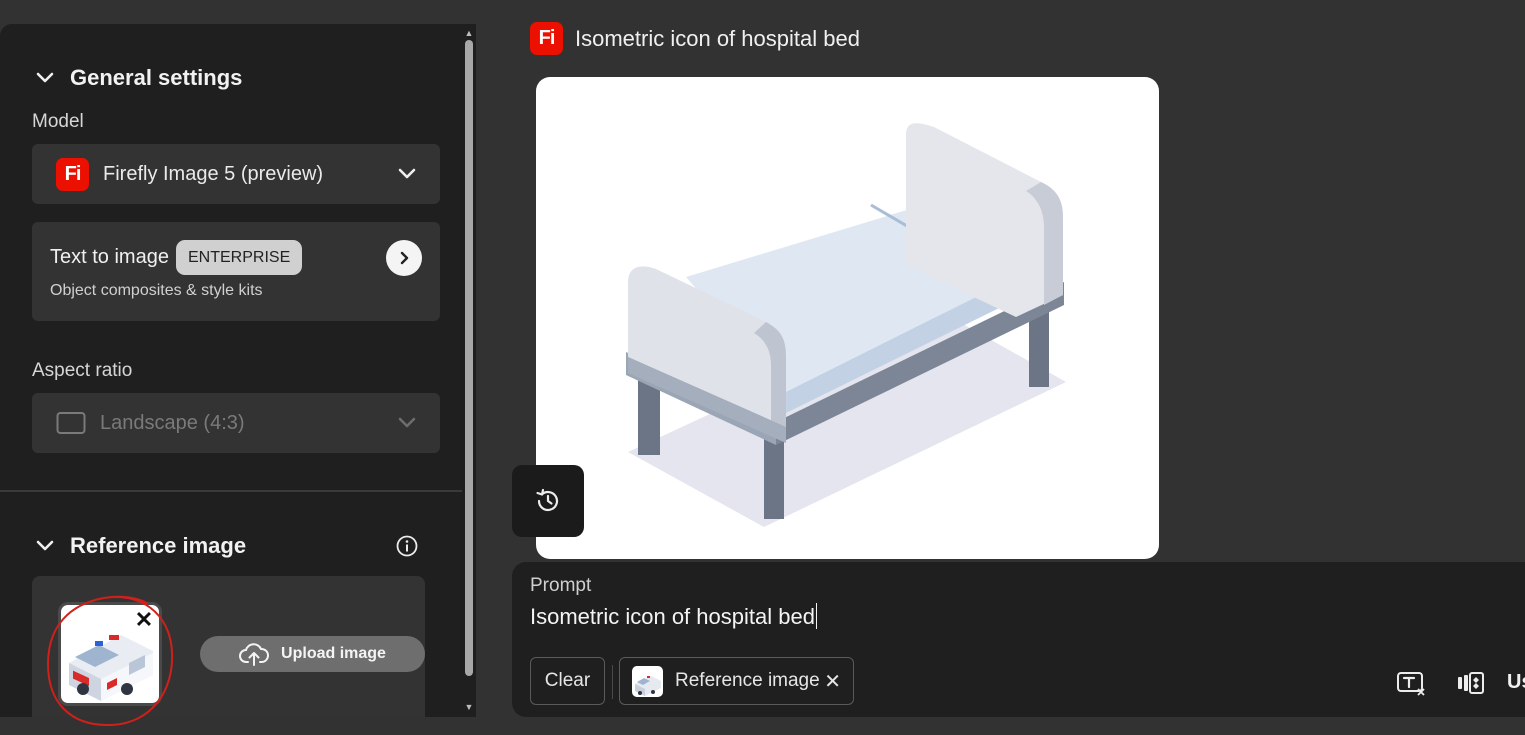 This screenshot has height=735, width=1525. Describe the element at coordinates (648, 685) in the screenshot. I see `ambulance-image` at that location.